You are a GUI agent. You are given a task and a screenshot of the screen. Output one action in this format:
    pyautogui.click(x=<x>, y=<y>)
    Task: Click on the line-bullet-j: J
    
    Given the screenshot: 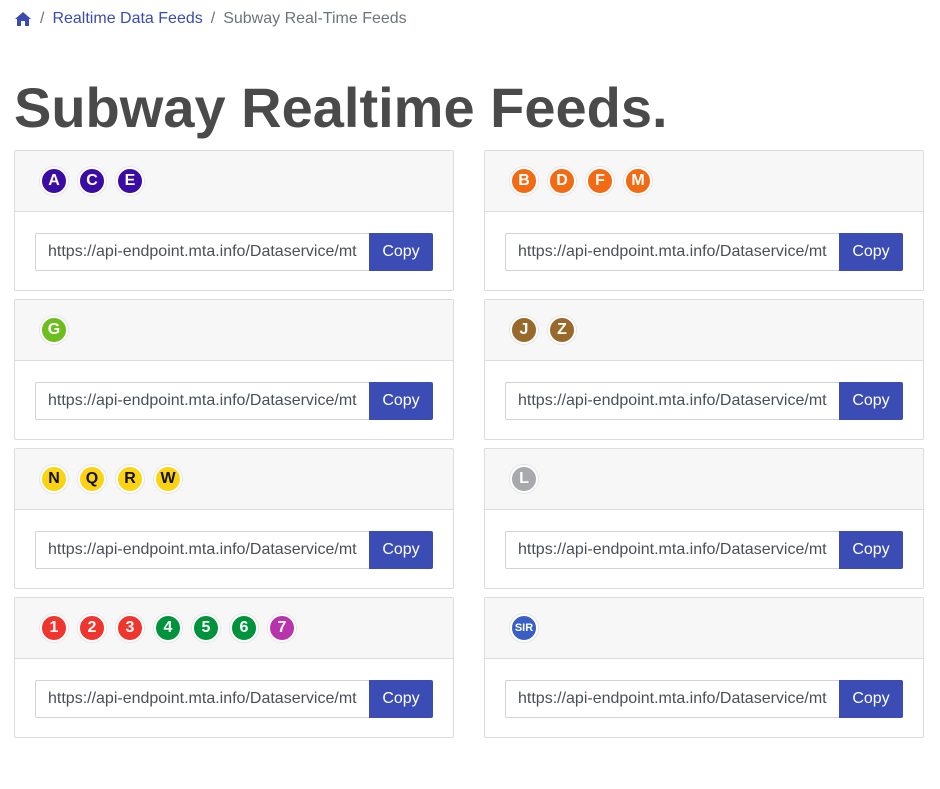 What is the action you would take?
    pyautogui.click(x=524, y=330)
    